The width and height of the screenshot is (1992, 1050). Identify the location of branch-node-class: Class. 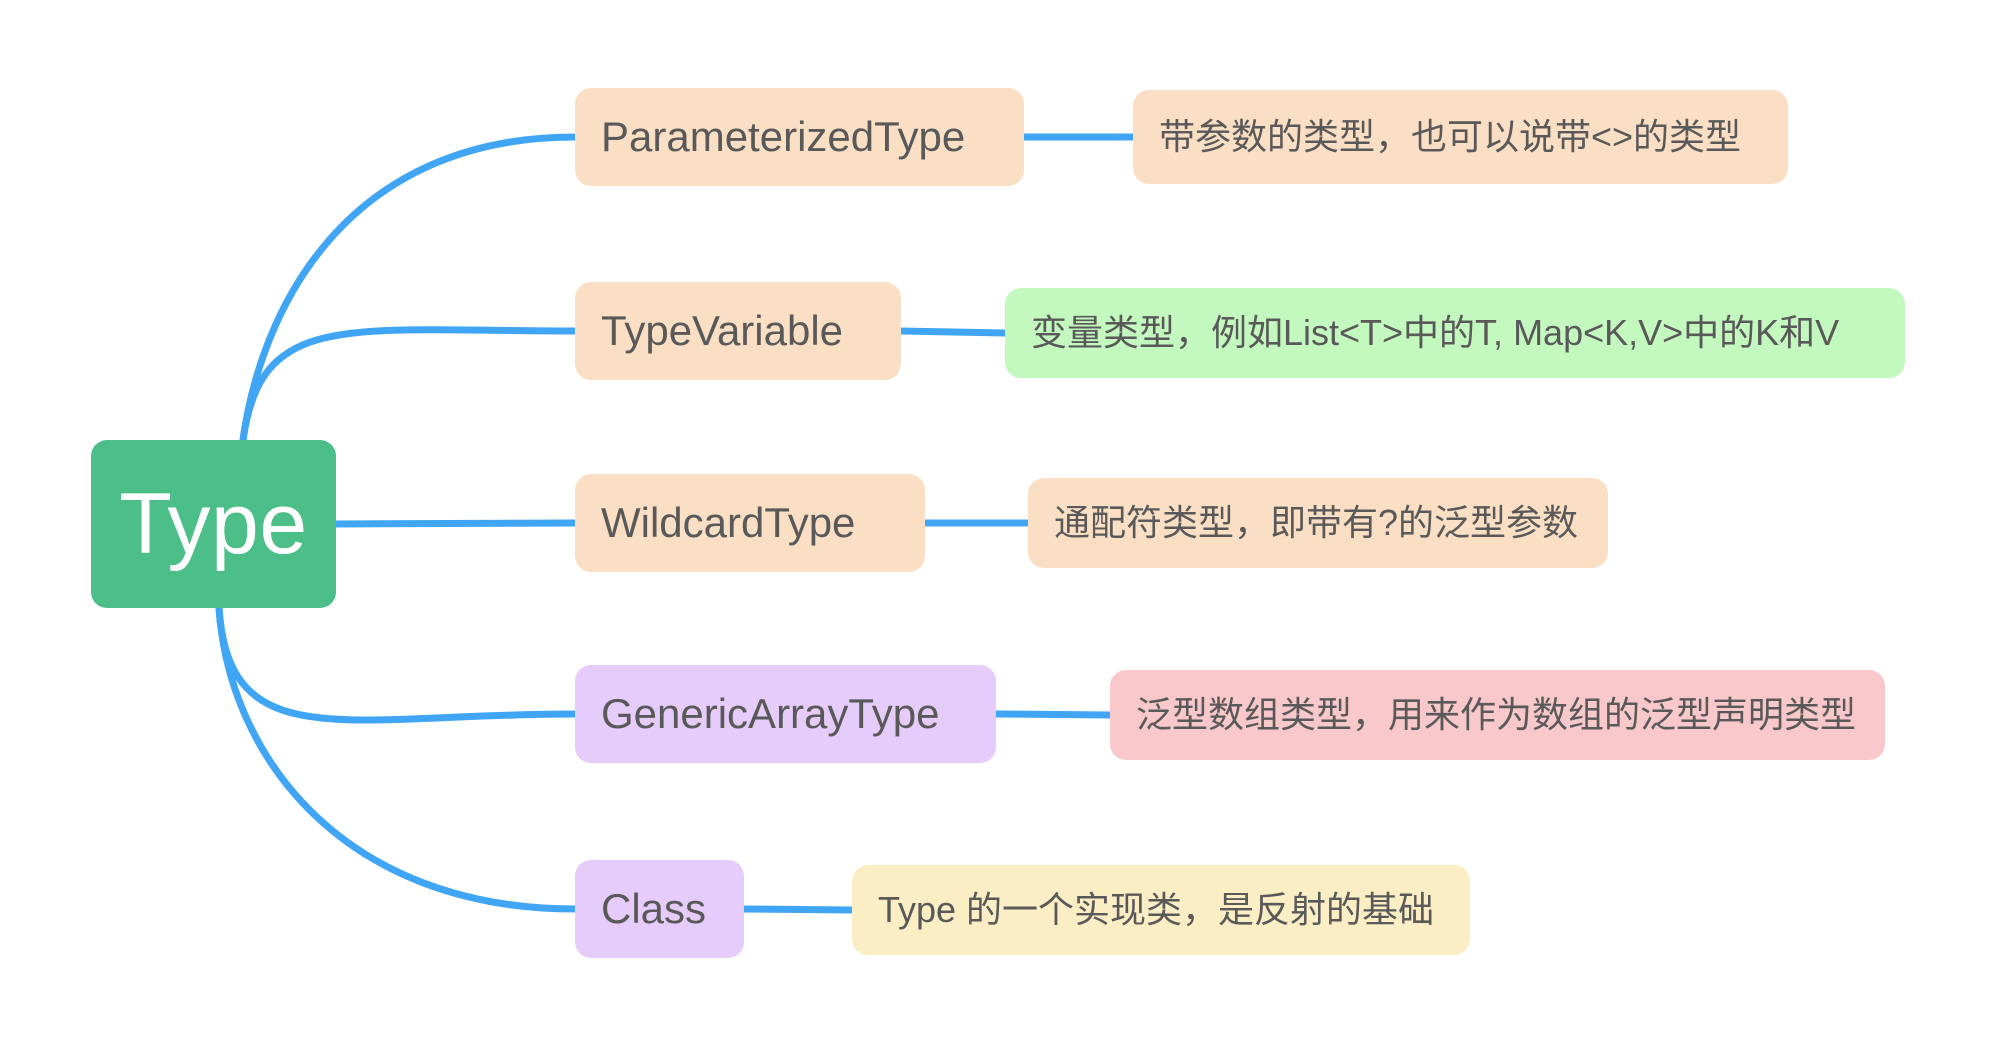
(659, 909).